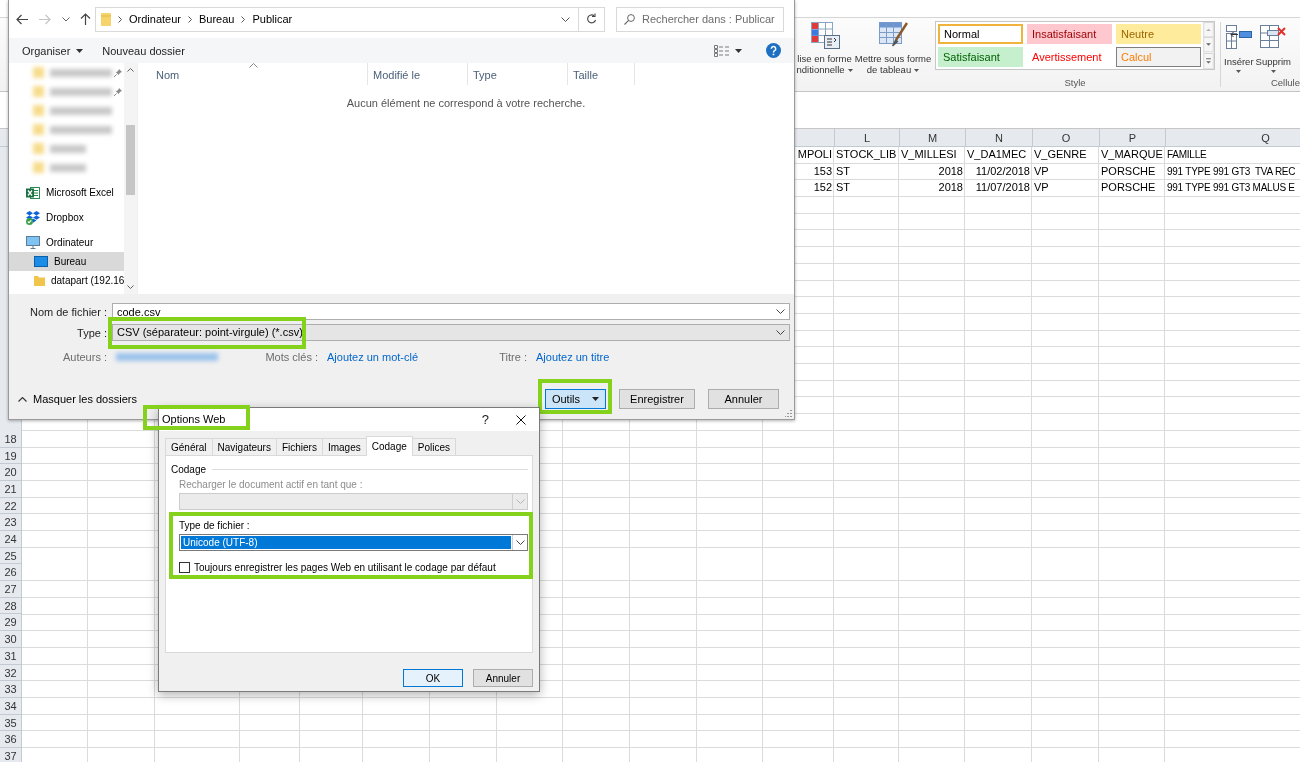 The width and height of the screenshot is (1300, 762). What do you see at coordinates (344, 446) in the screenshot?
I see `tab: Images` at bounding box center [344, 446].